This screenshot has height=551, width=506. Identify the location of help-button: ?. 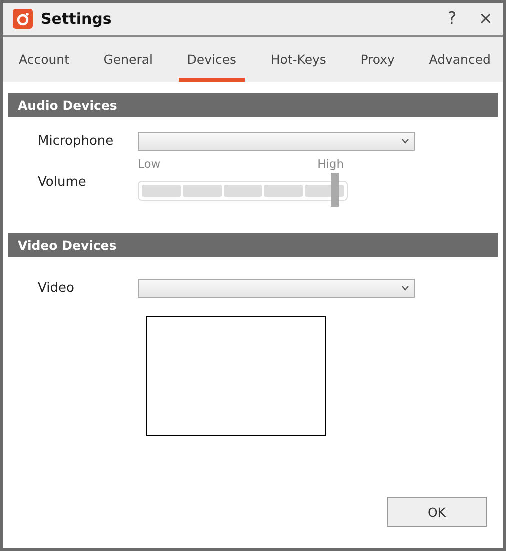
(452, 19).